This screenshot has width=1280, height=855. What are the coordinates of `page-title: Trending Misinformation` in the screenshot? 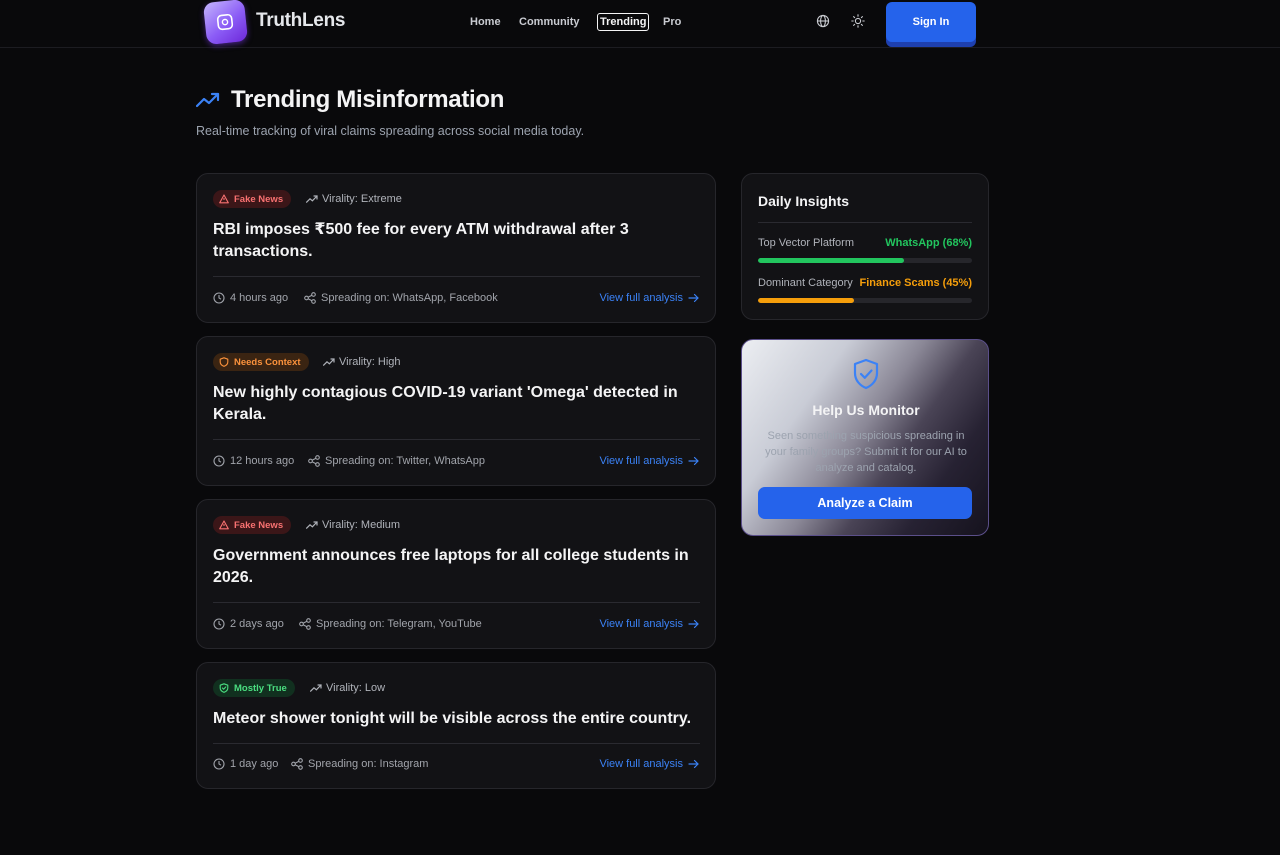 It's located at (368, 99).